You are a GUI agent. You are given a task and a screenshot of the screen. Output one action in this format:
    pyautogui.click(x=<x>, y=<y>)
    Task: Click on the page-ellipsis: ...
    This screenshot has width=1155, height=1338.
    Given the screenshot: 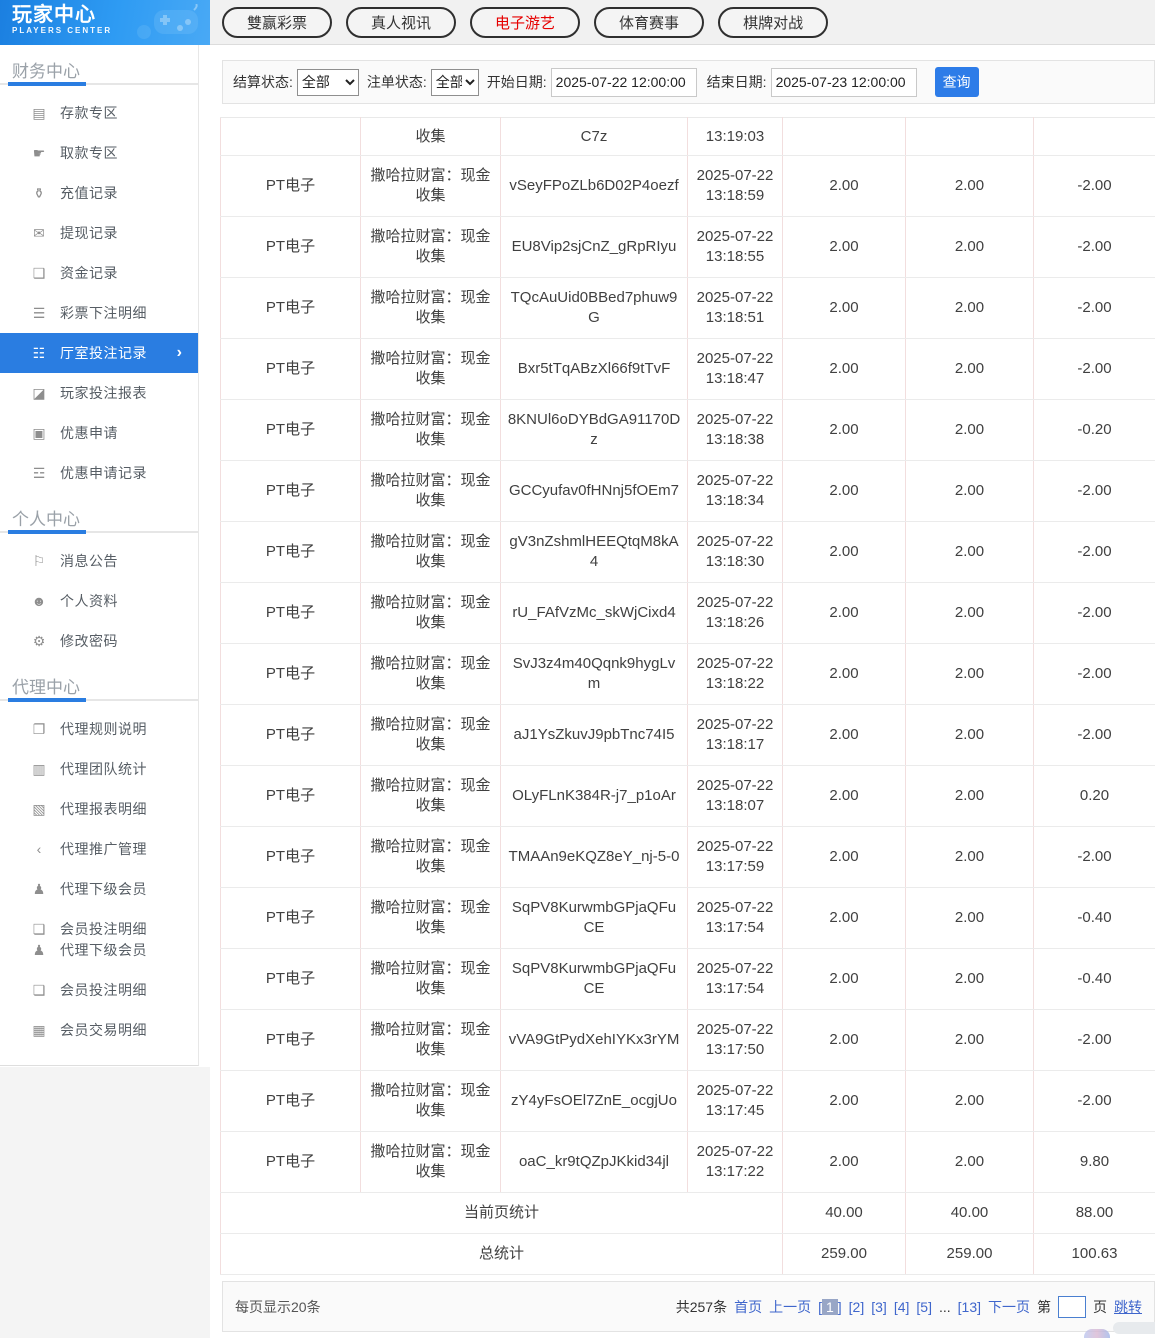 What is the action you would take?
    pyautogui.click(x=944, y=1306)
    